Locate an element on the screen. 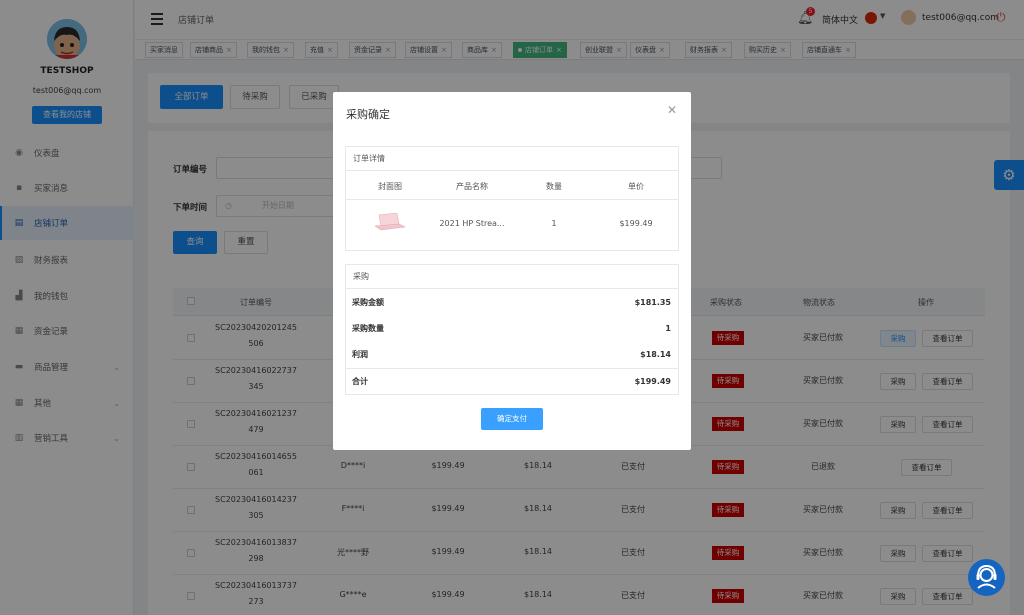 The image size is (1024, 615). purchase-summary-panel: 采购 采购金额 $181.35 采购数量 1 利润 $18.14 合计 $199.49 is located at coordinates (512, 329).